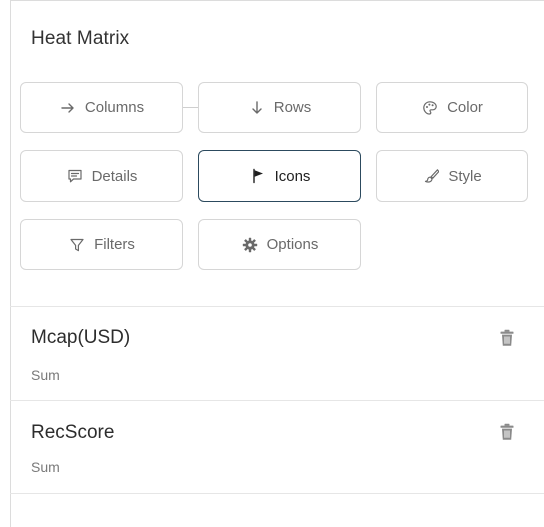  I want to click on flag-icon, so click(258, 176).